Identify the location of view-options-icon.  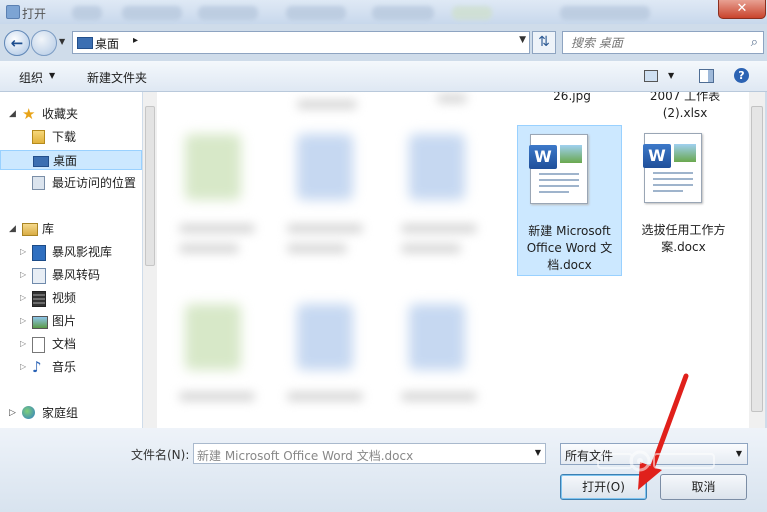
(651, 76).